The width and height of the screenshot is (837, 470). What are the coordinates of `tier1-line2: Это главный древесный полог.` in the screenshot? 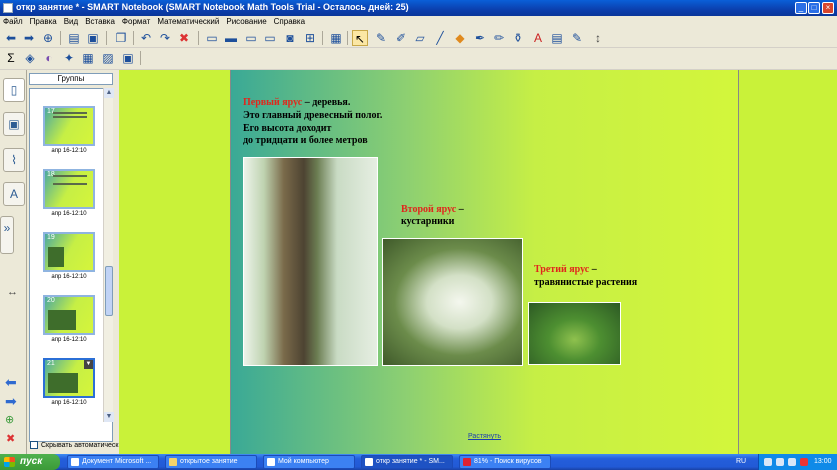 It's located at (312, 116).